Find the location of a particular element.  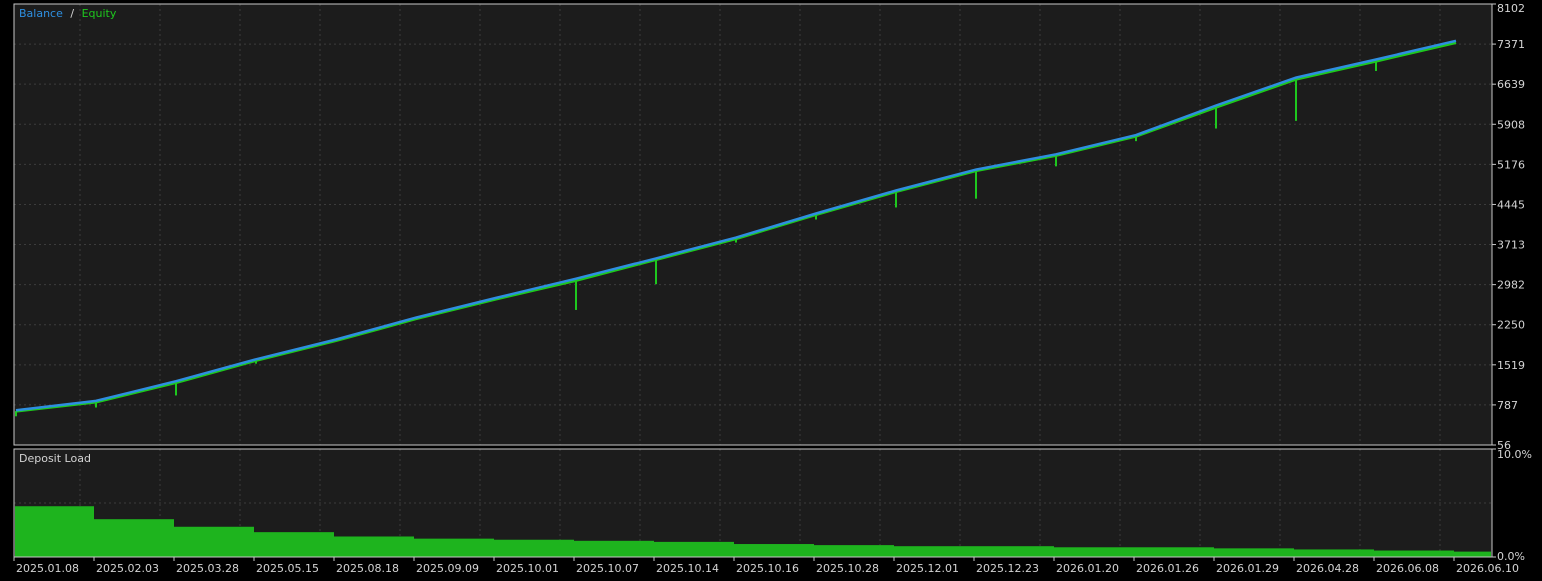

main-y-tick-label: 5908 is located at coordinates (1511, 124).